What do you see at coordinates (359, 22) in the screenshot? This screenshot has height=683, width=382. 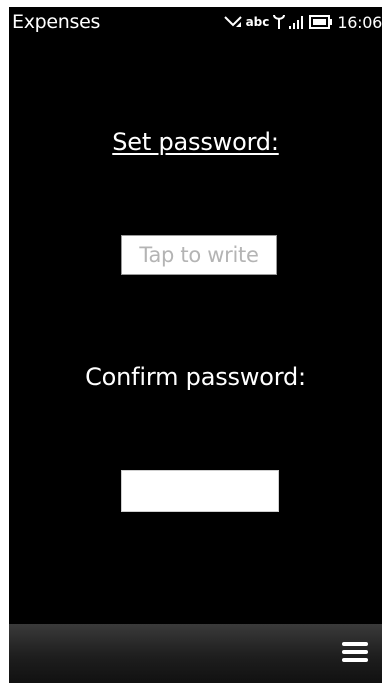 I see `clock: 16:06` at bounding box center [359, 22].